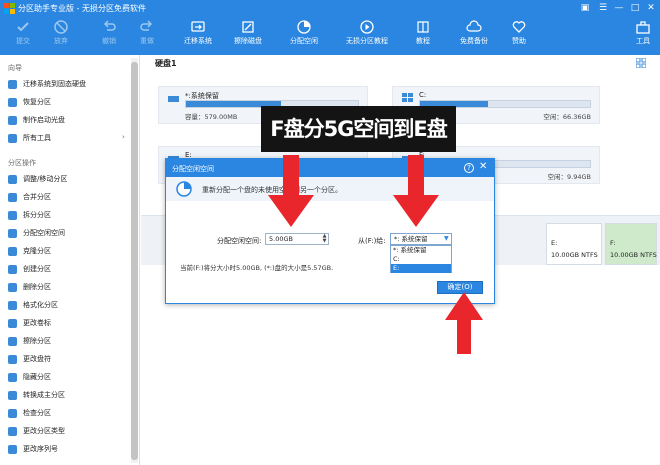 The width and height of the screenshot is (660, 465). I want to click on grid-view-icon, so click(641, 63).